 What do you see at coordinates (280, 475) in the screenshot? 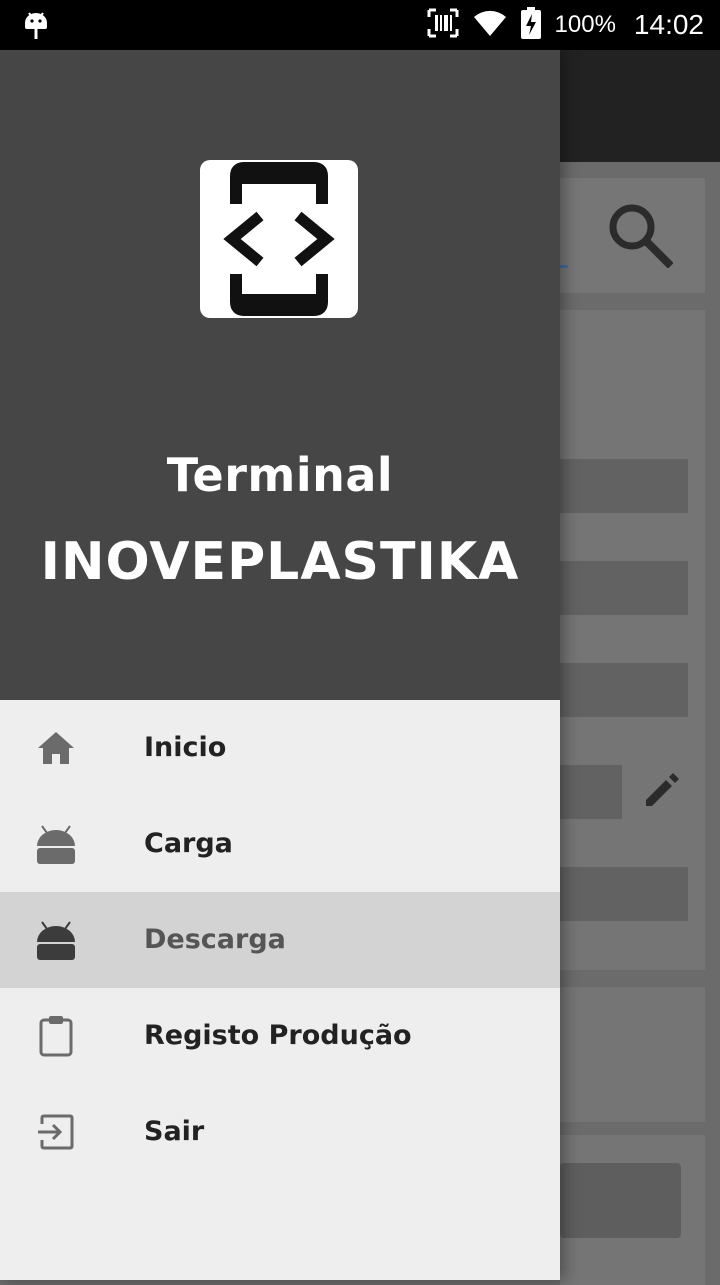
I see `drawer-title: Terminal` at bounding box center [280, 475].